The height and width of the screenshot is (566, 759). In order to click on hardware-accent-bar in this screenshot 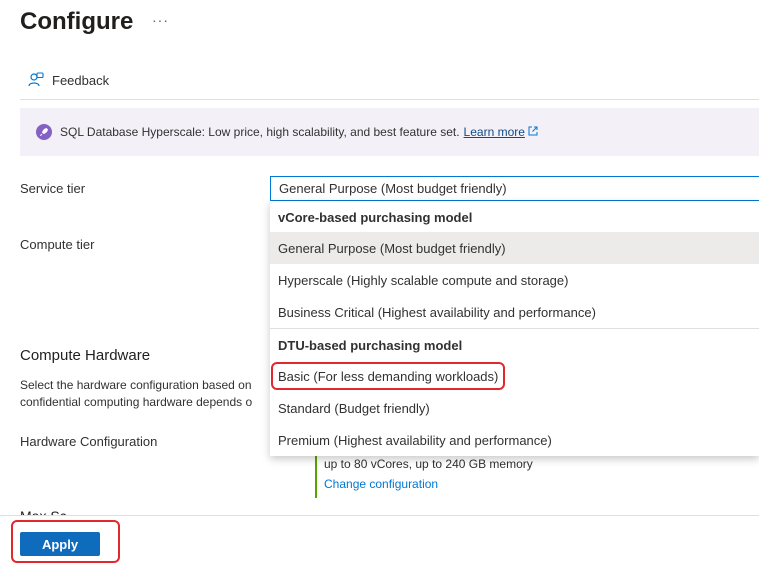, I will do `click(316, 474)`.